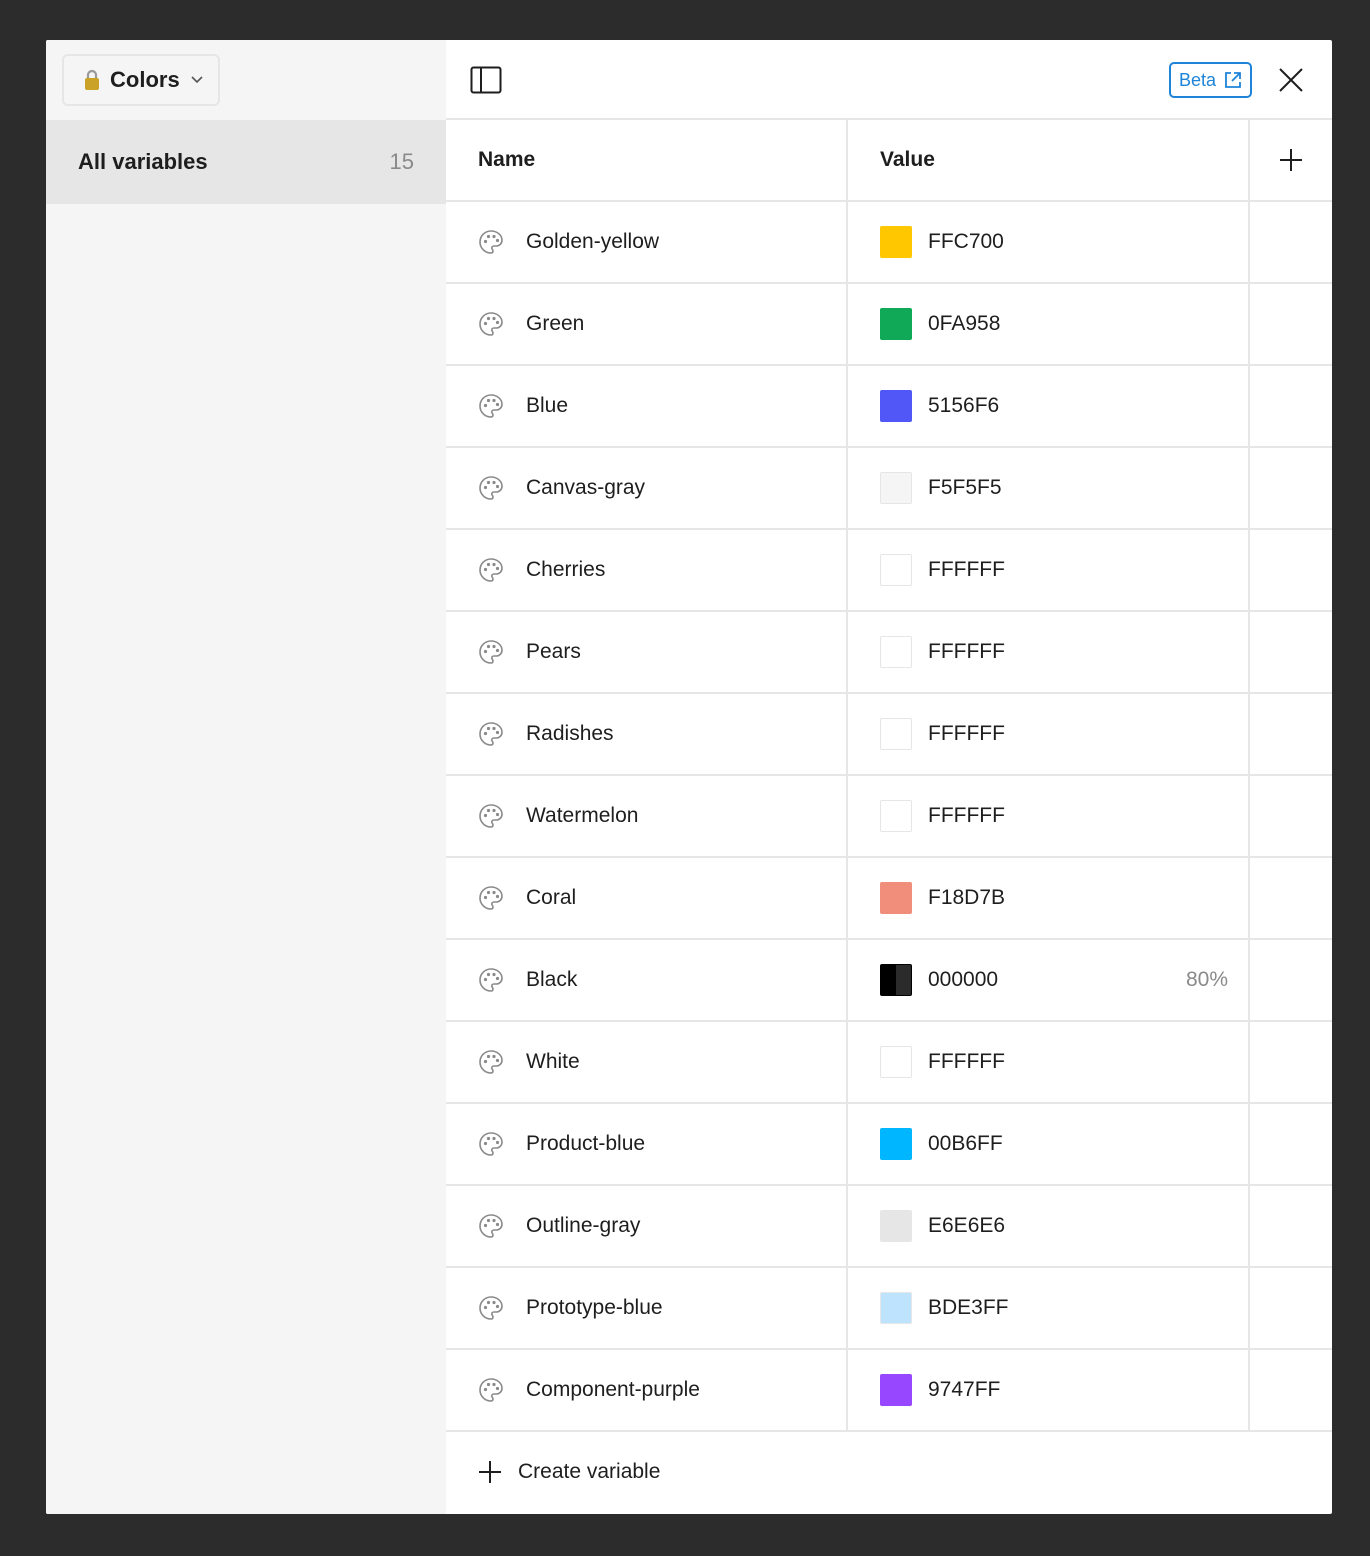 The image size is (1370, 1556). Describe the element at coordinates (889, 1472) in the screenshot. I see `create-variable-button: Create variable` at that location.